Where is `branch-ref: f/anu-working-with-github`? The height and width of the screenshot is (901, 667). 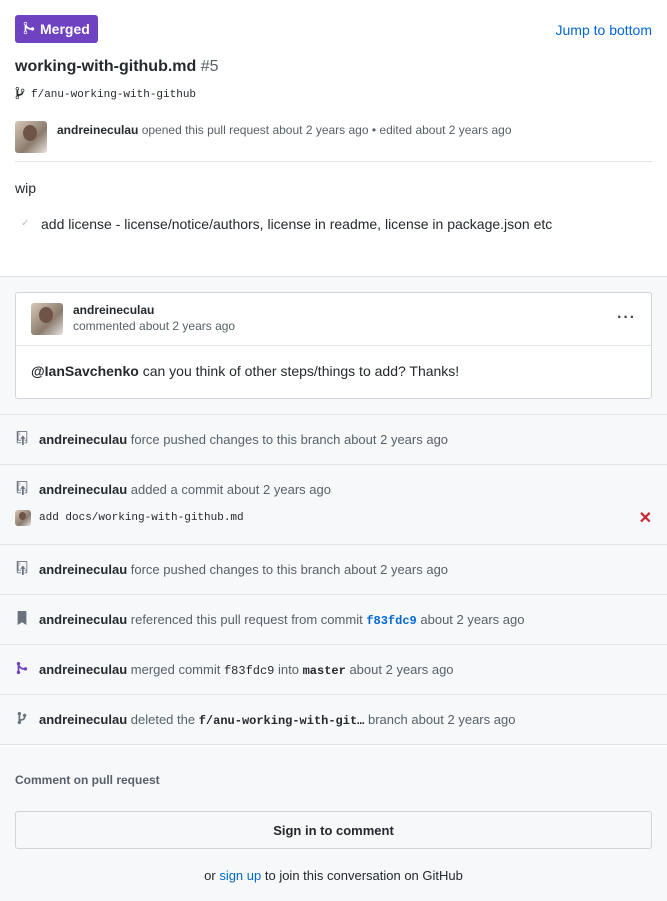
branch-ref: f/anu-working-with-github is located at coordinates (333, 94).